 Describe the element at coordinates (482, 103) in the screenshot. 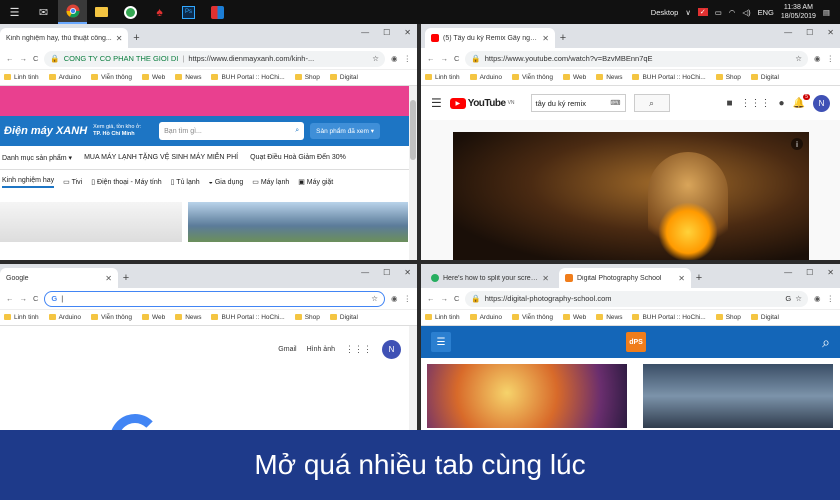

I see `youtube-logo: ▶ YouTube VN` at that location.